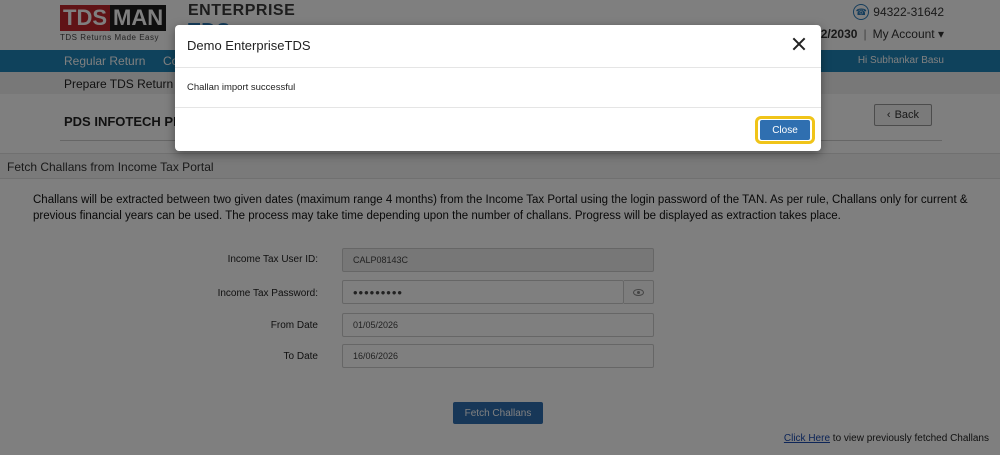 This screenshot has width=1000, height=455. Describe the element at coordinates (249, 45) in the screenshot. I see `dialog-title: Demo EnterpriseTDS` at that location.